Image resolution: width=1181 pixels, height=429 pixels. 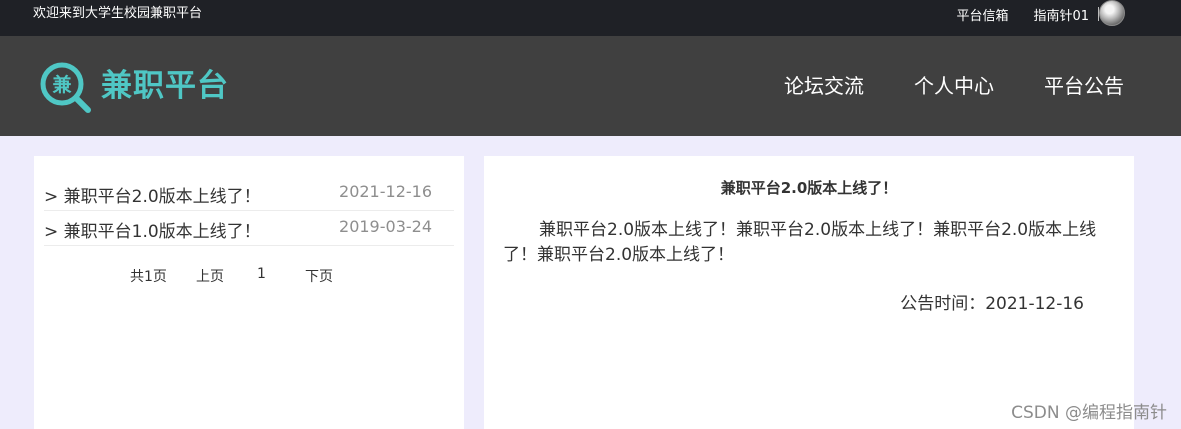 What do you see at coordinates (226, 276) in the screenshot?
I see `prev-page-button: 上页` at bounding box center [226, 276].